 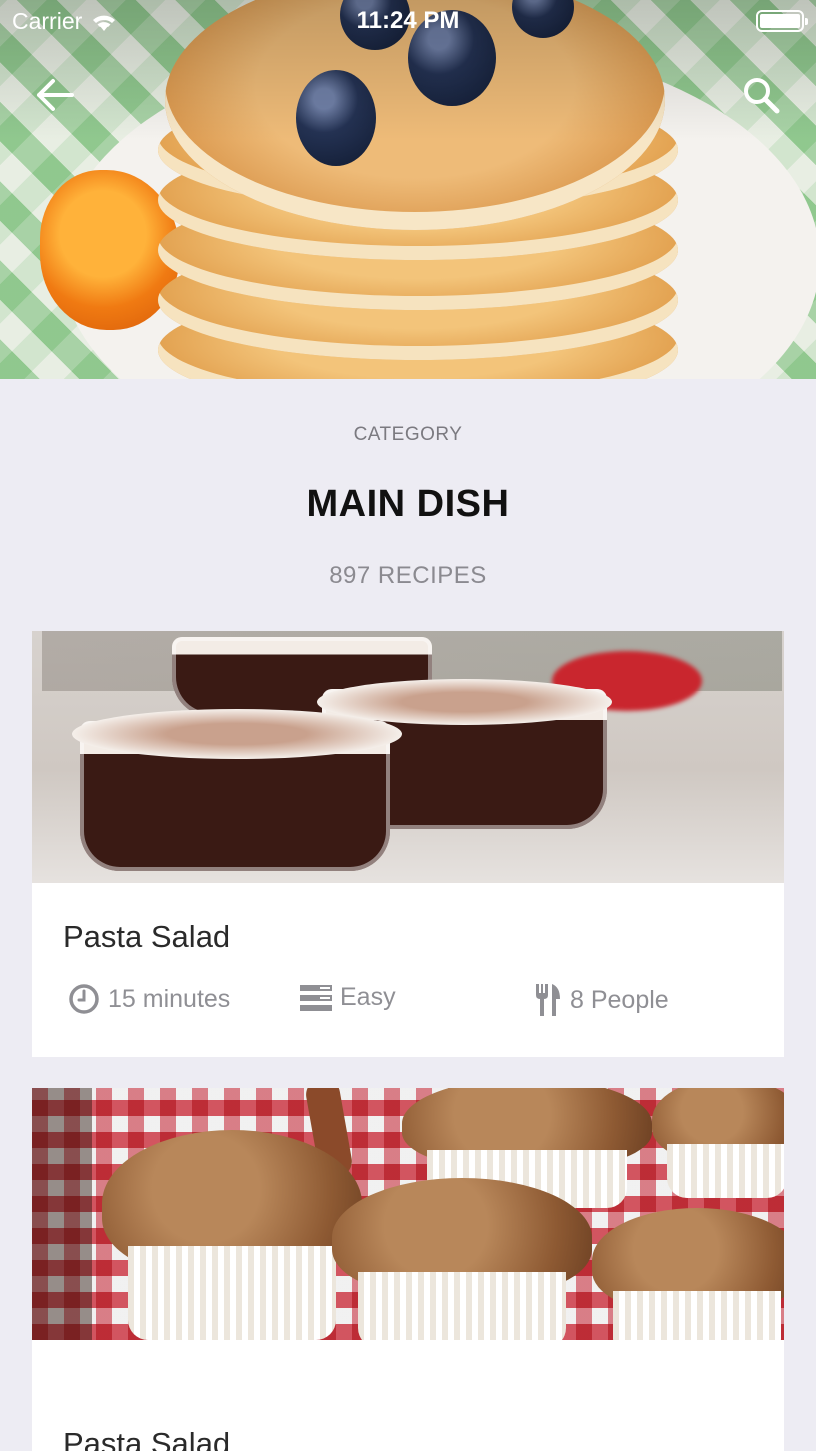 I want to click on recipe-difficulty: Easy, so click(x=348, y=997).